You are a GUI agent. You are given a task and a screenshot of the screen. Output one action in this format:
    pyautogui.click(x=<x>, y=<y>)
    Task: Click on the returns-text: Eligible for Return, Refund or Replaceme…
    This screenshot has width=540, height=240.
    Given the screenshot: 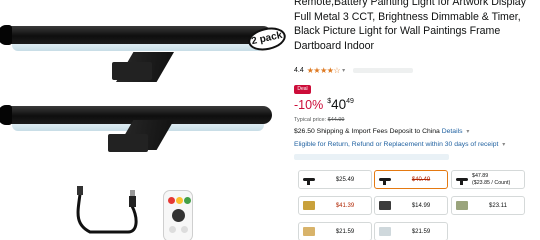 What is the action you would take?
    pyautogui.click(x=396, y=144)
    